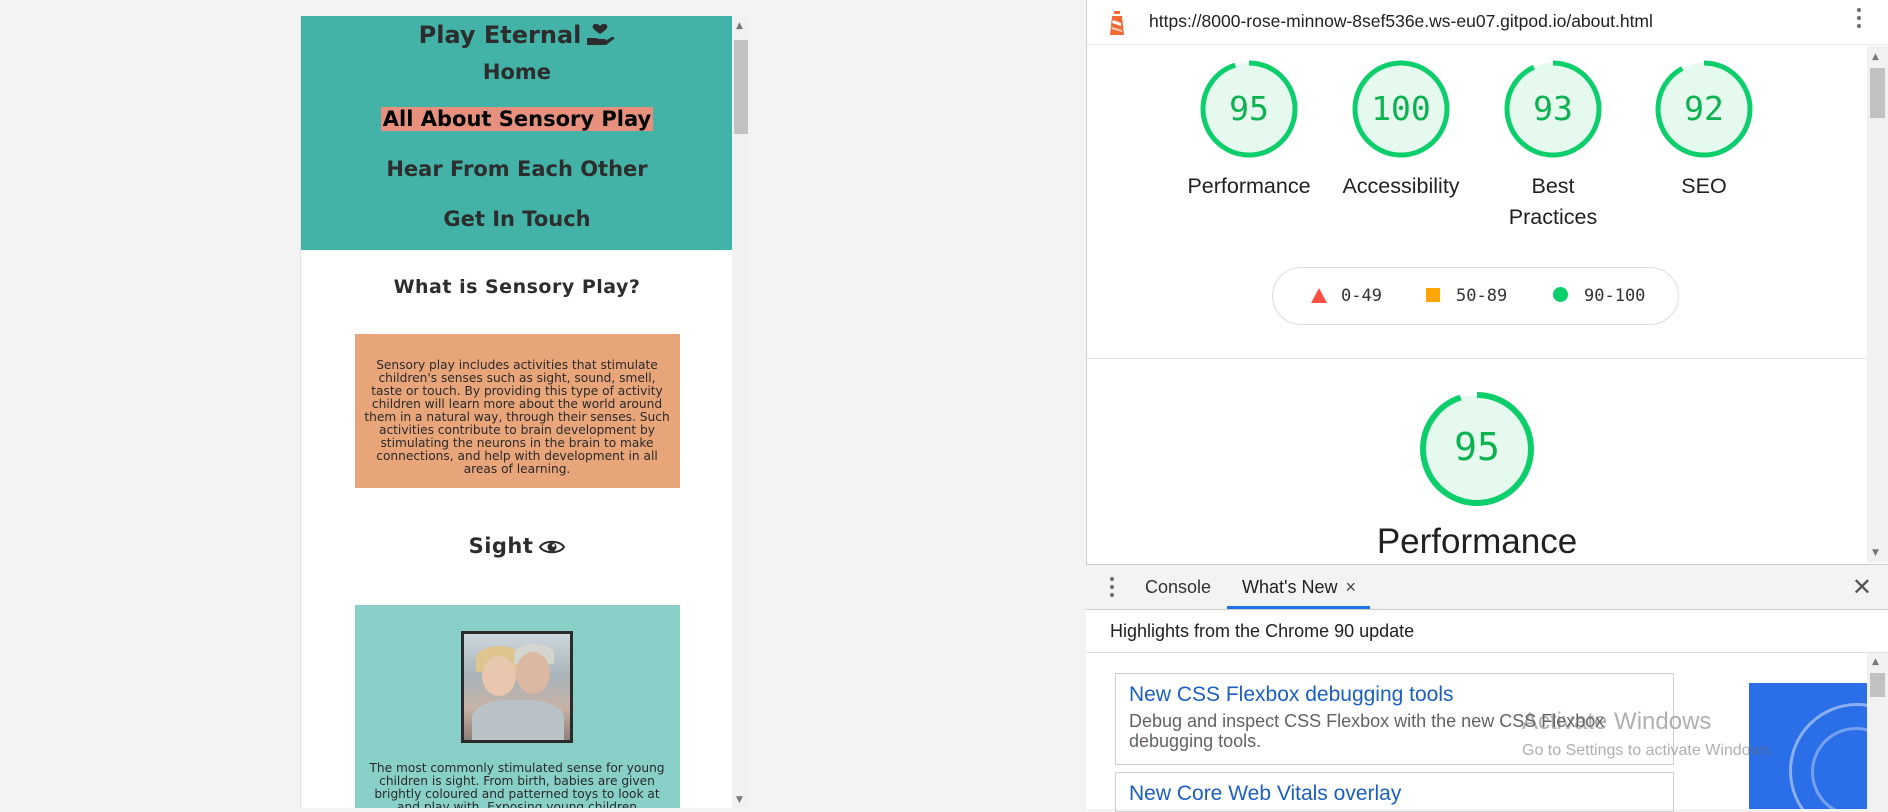  What do you see at coordinates (1704, 186) in the screenshot?
I see `score-label: SEO` at bounding box center [1704, 186].